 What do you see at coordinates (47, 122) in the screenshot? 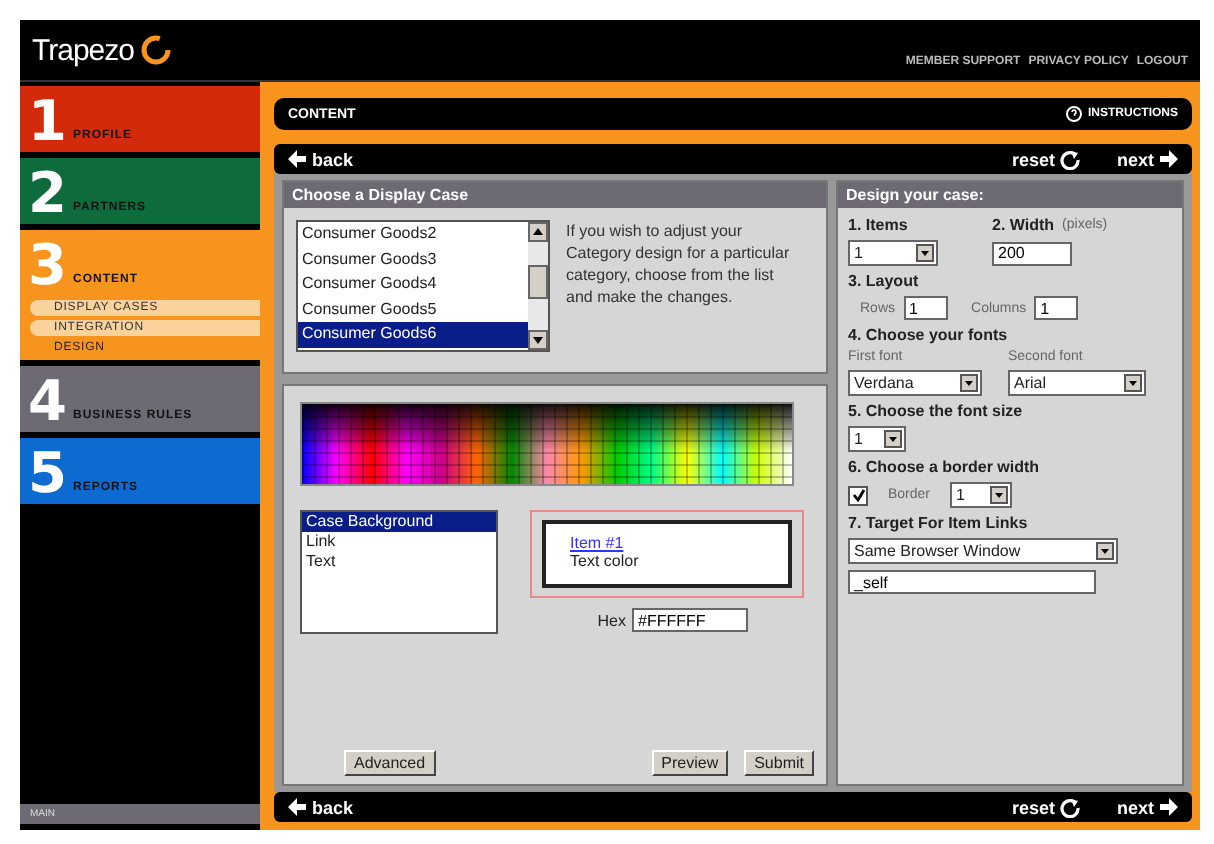
I see `item-number: 1` at bounding box center [47, 122].